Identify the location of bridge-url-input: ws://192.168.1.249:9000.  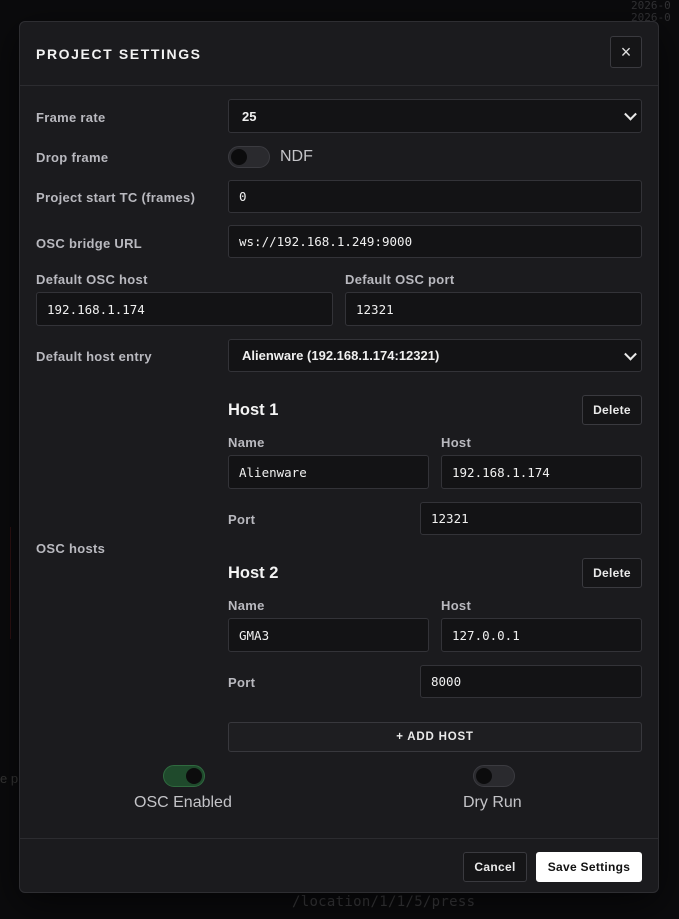
(435, 241).